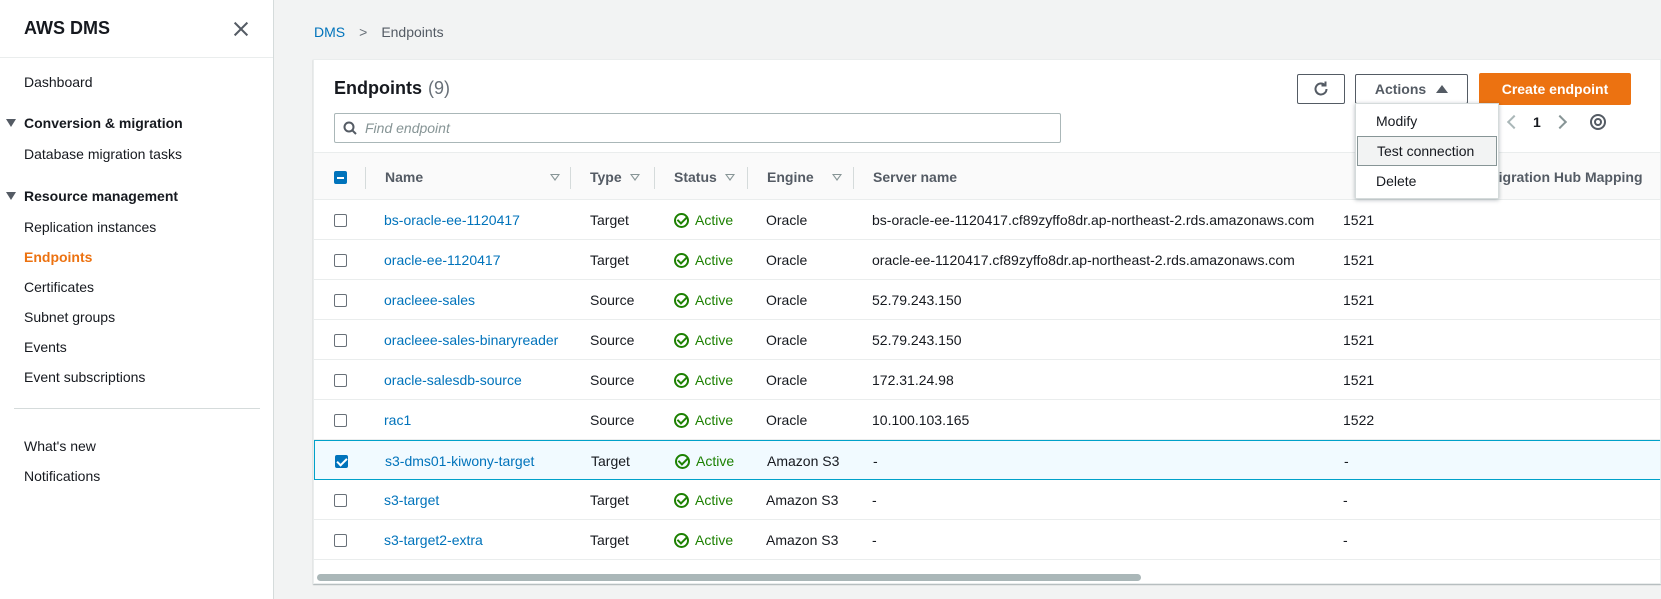 The height and width of the screenshot is (599, 1661). What do you see at coordinates (987, 540) in the screenshot?
I see `table-row: s3-target2-extra Target Active Amazon S3 - -` at bounding box center [987, 540].